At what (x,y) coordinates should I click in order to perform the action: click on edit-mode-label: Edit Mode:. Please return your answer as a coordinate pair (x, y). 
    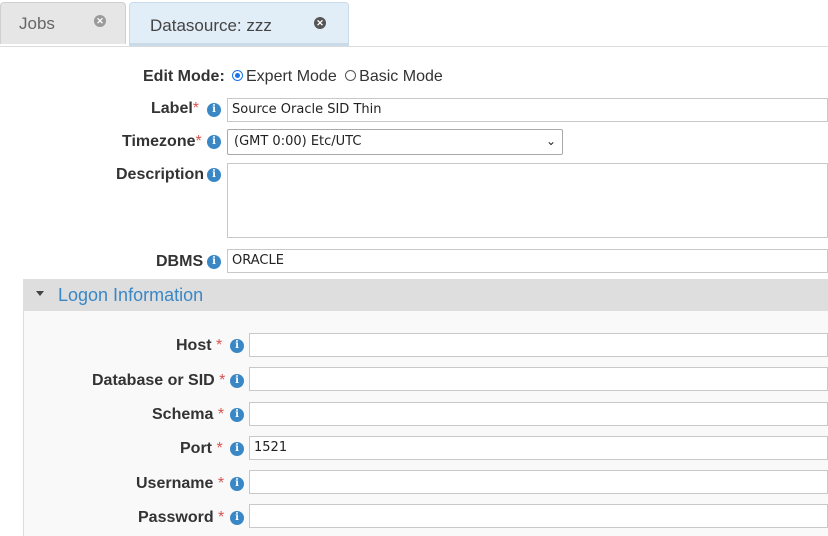
    Looking at the image, I should click on (184, 76).